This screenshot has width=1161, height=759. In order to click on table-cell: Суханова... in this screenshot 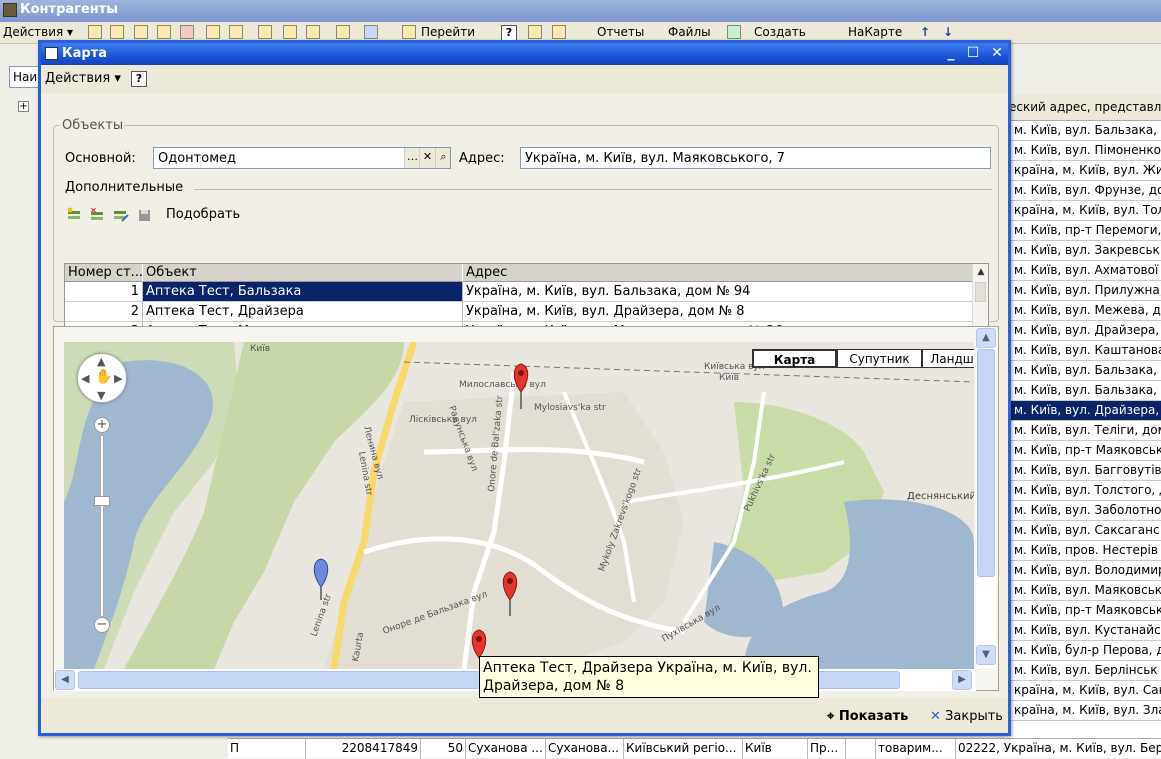, I will do `click(585, 748)`.